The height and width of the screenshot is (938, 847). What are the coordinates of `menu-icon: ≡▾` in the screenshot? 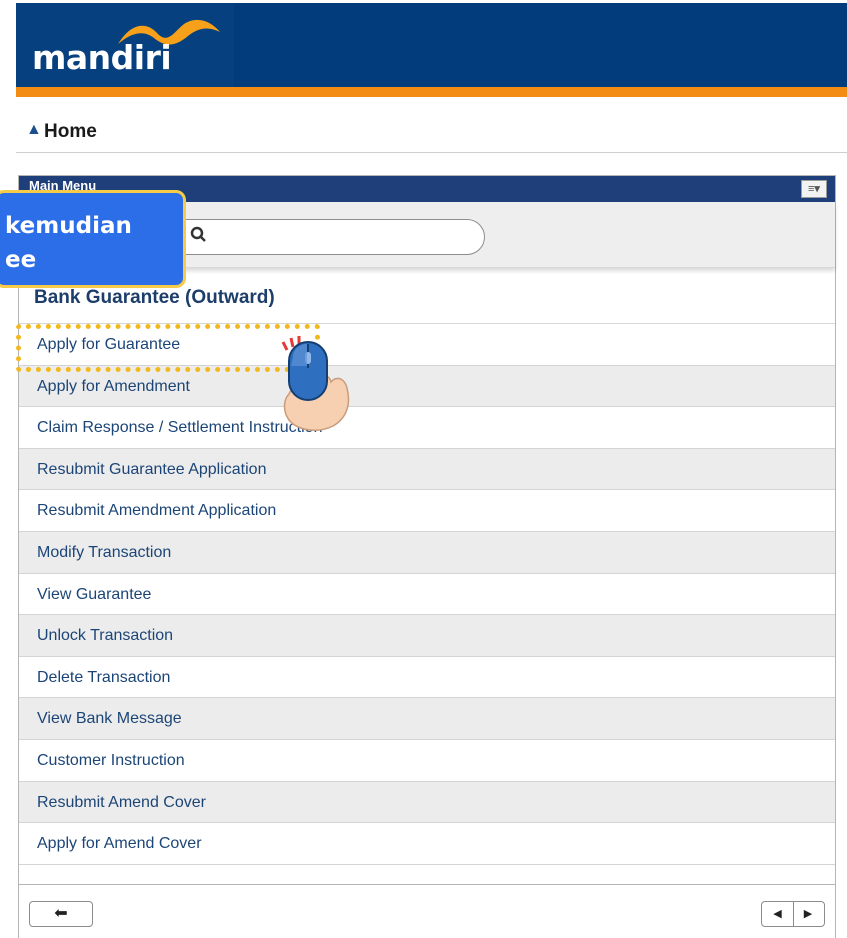 It's located at (814, 189).